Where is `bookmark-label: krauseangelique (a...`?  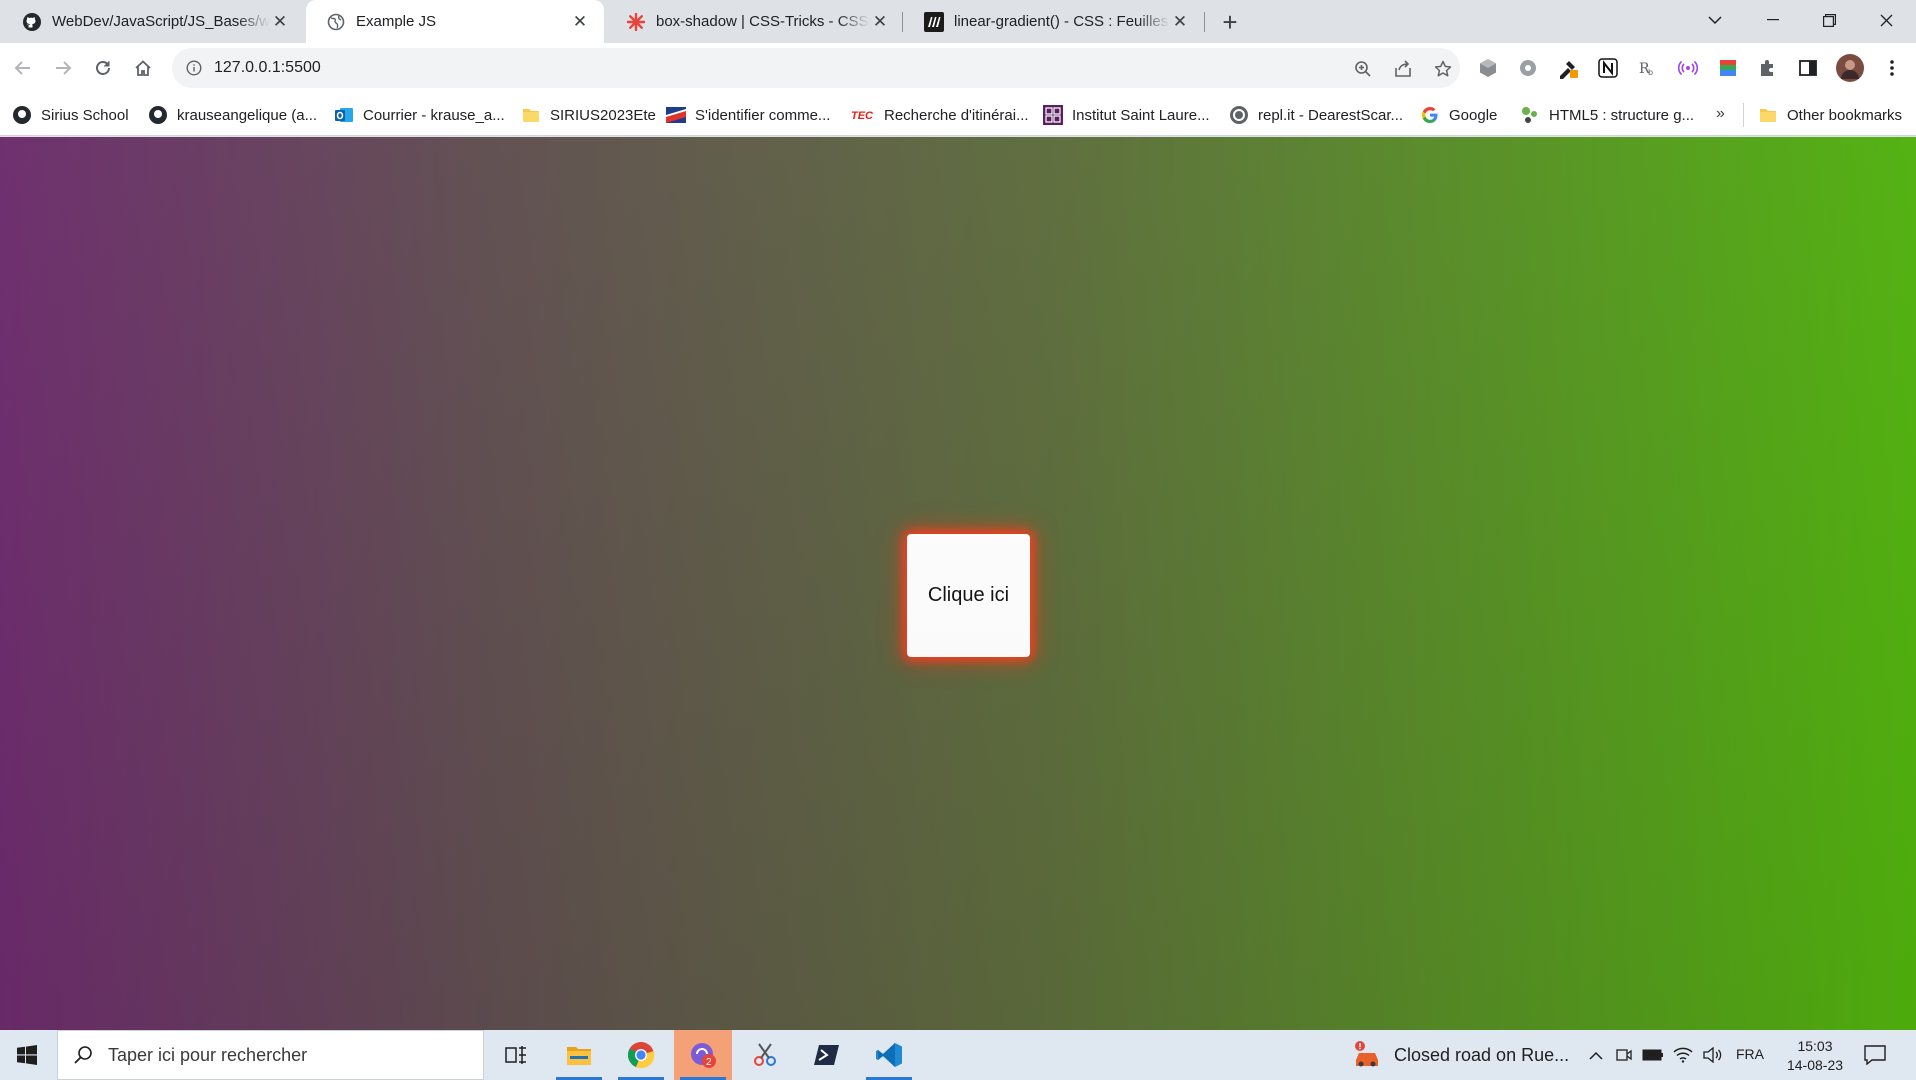 bookmark-label: krauseangelique (a... is located at coordinates (247, 115).